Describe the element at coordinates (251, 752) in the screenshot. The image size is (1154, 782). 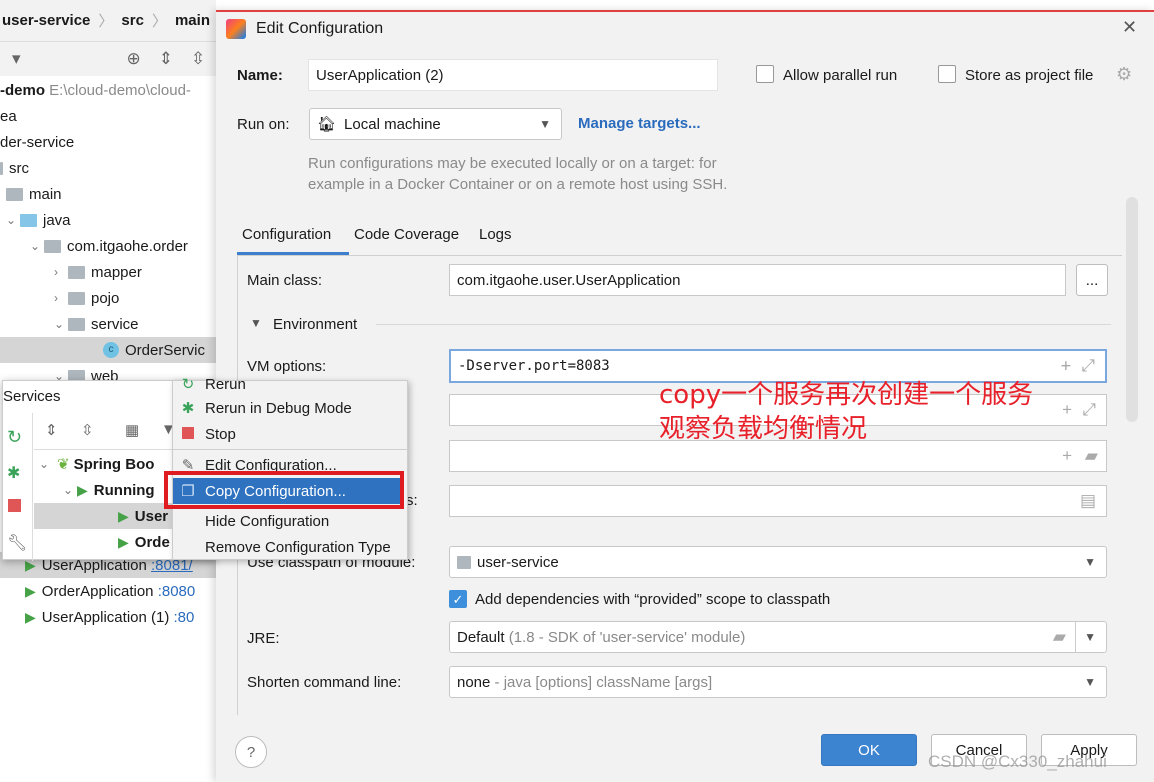
I see `help-button: ?` at that location.